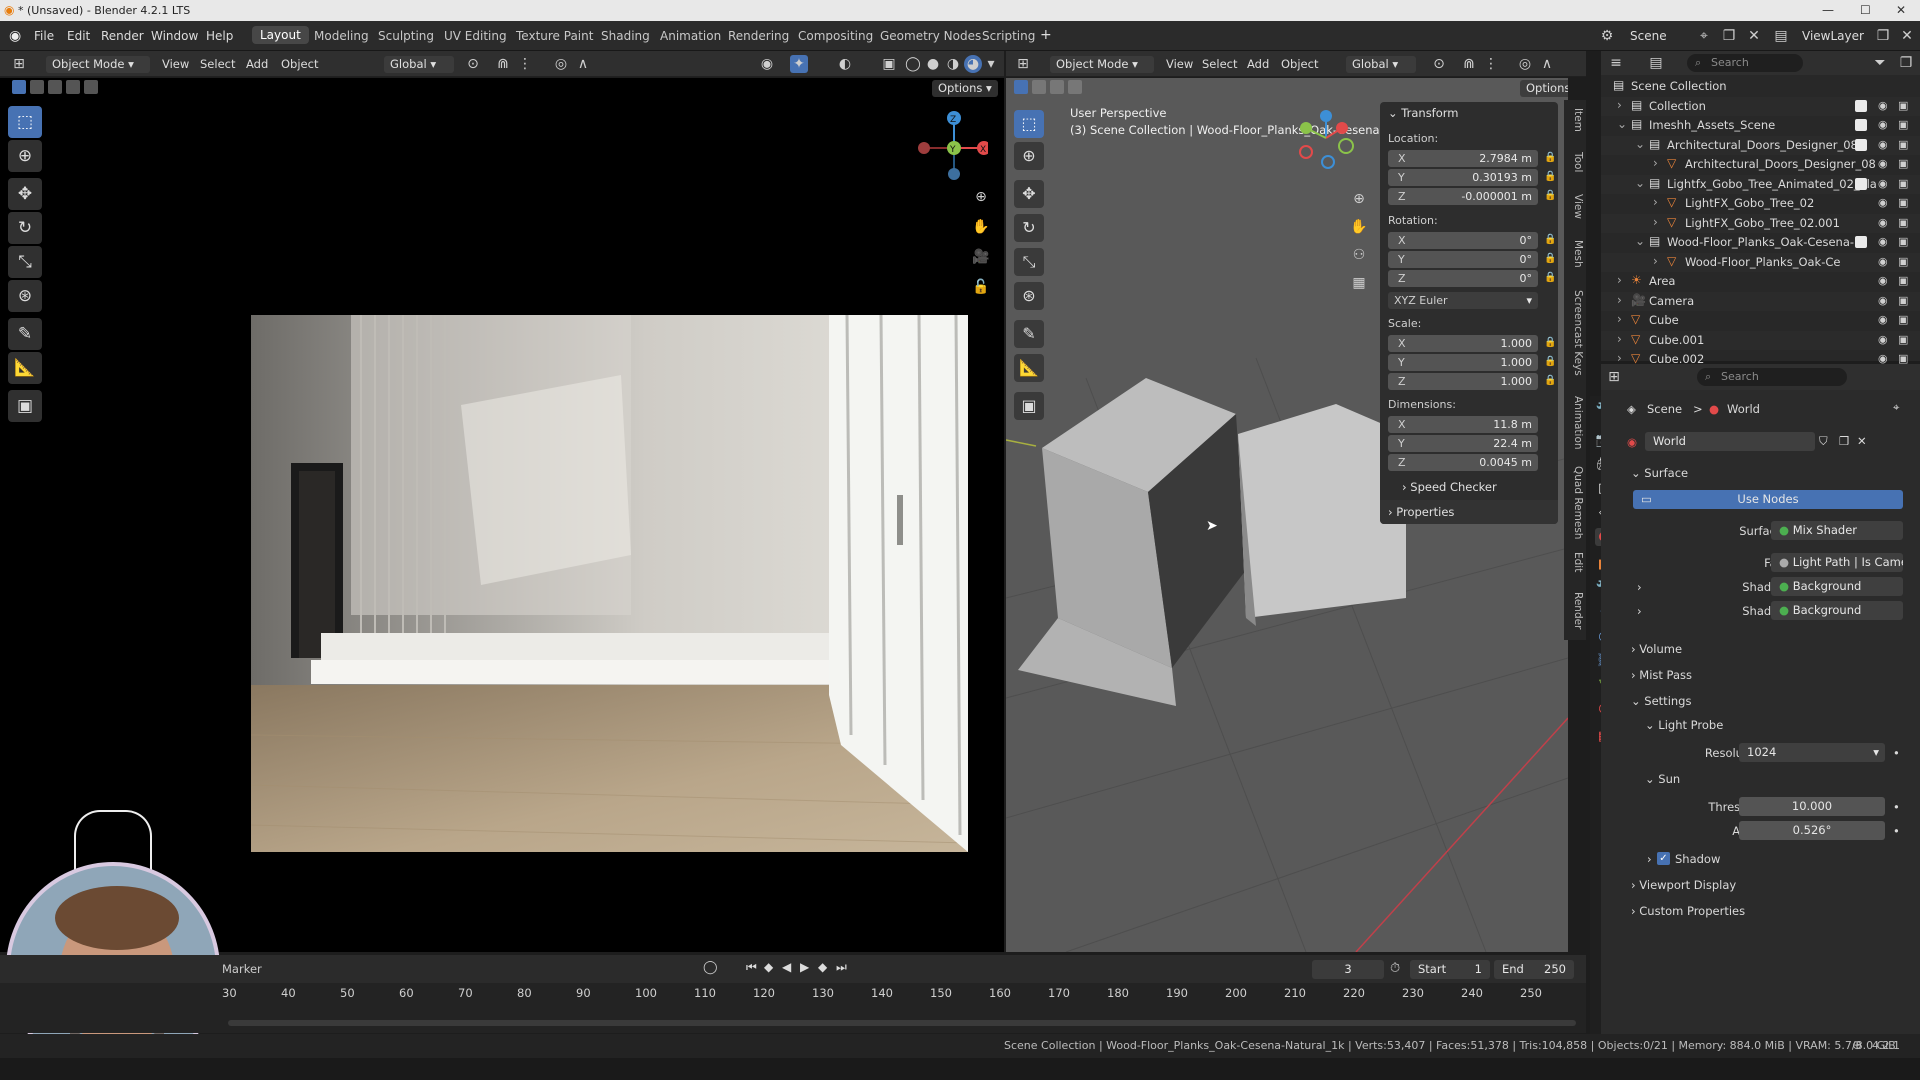 The image size is (1920, 1080). I want to click on falloff-icon-2: ∧, so click(1547, 64).